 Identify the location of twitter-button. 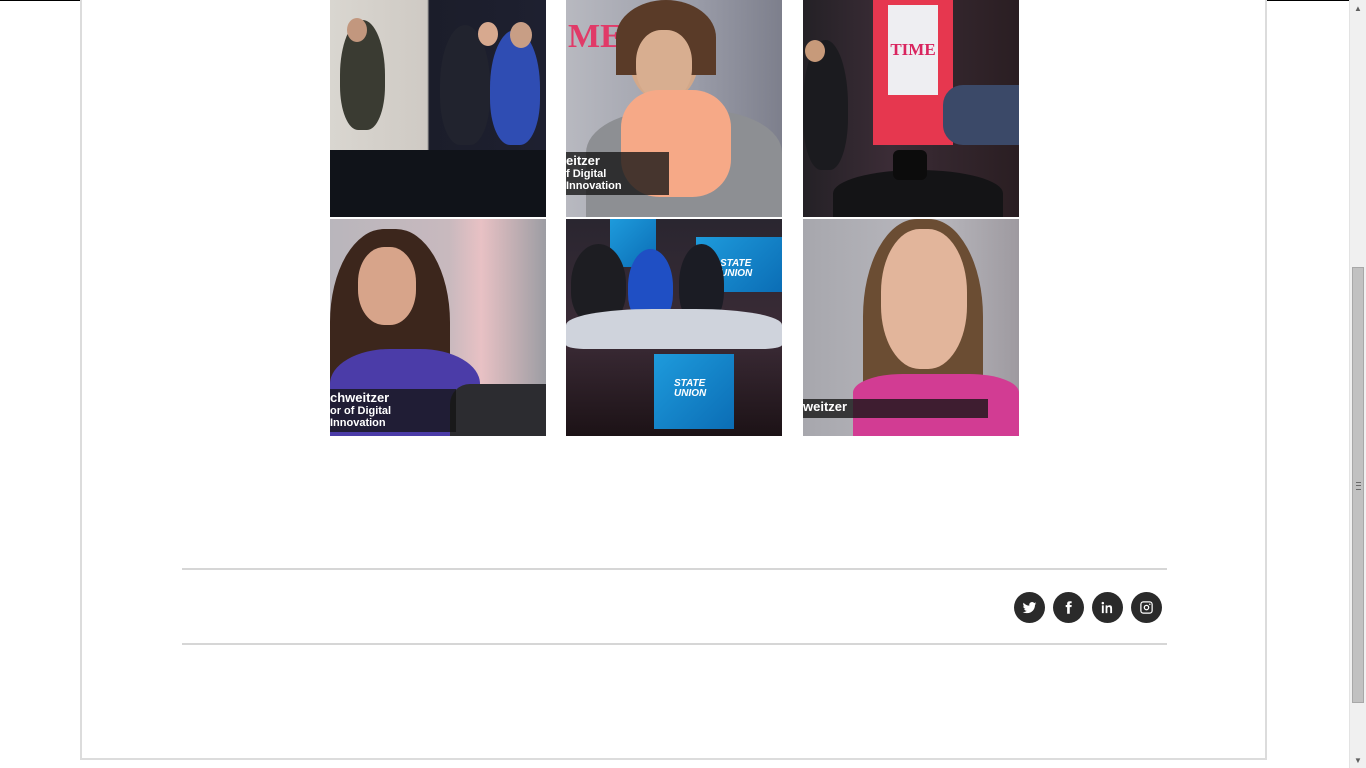
(1029, 607).